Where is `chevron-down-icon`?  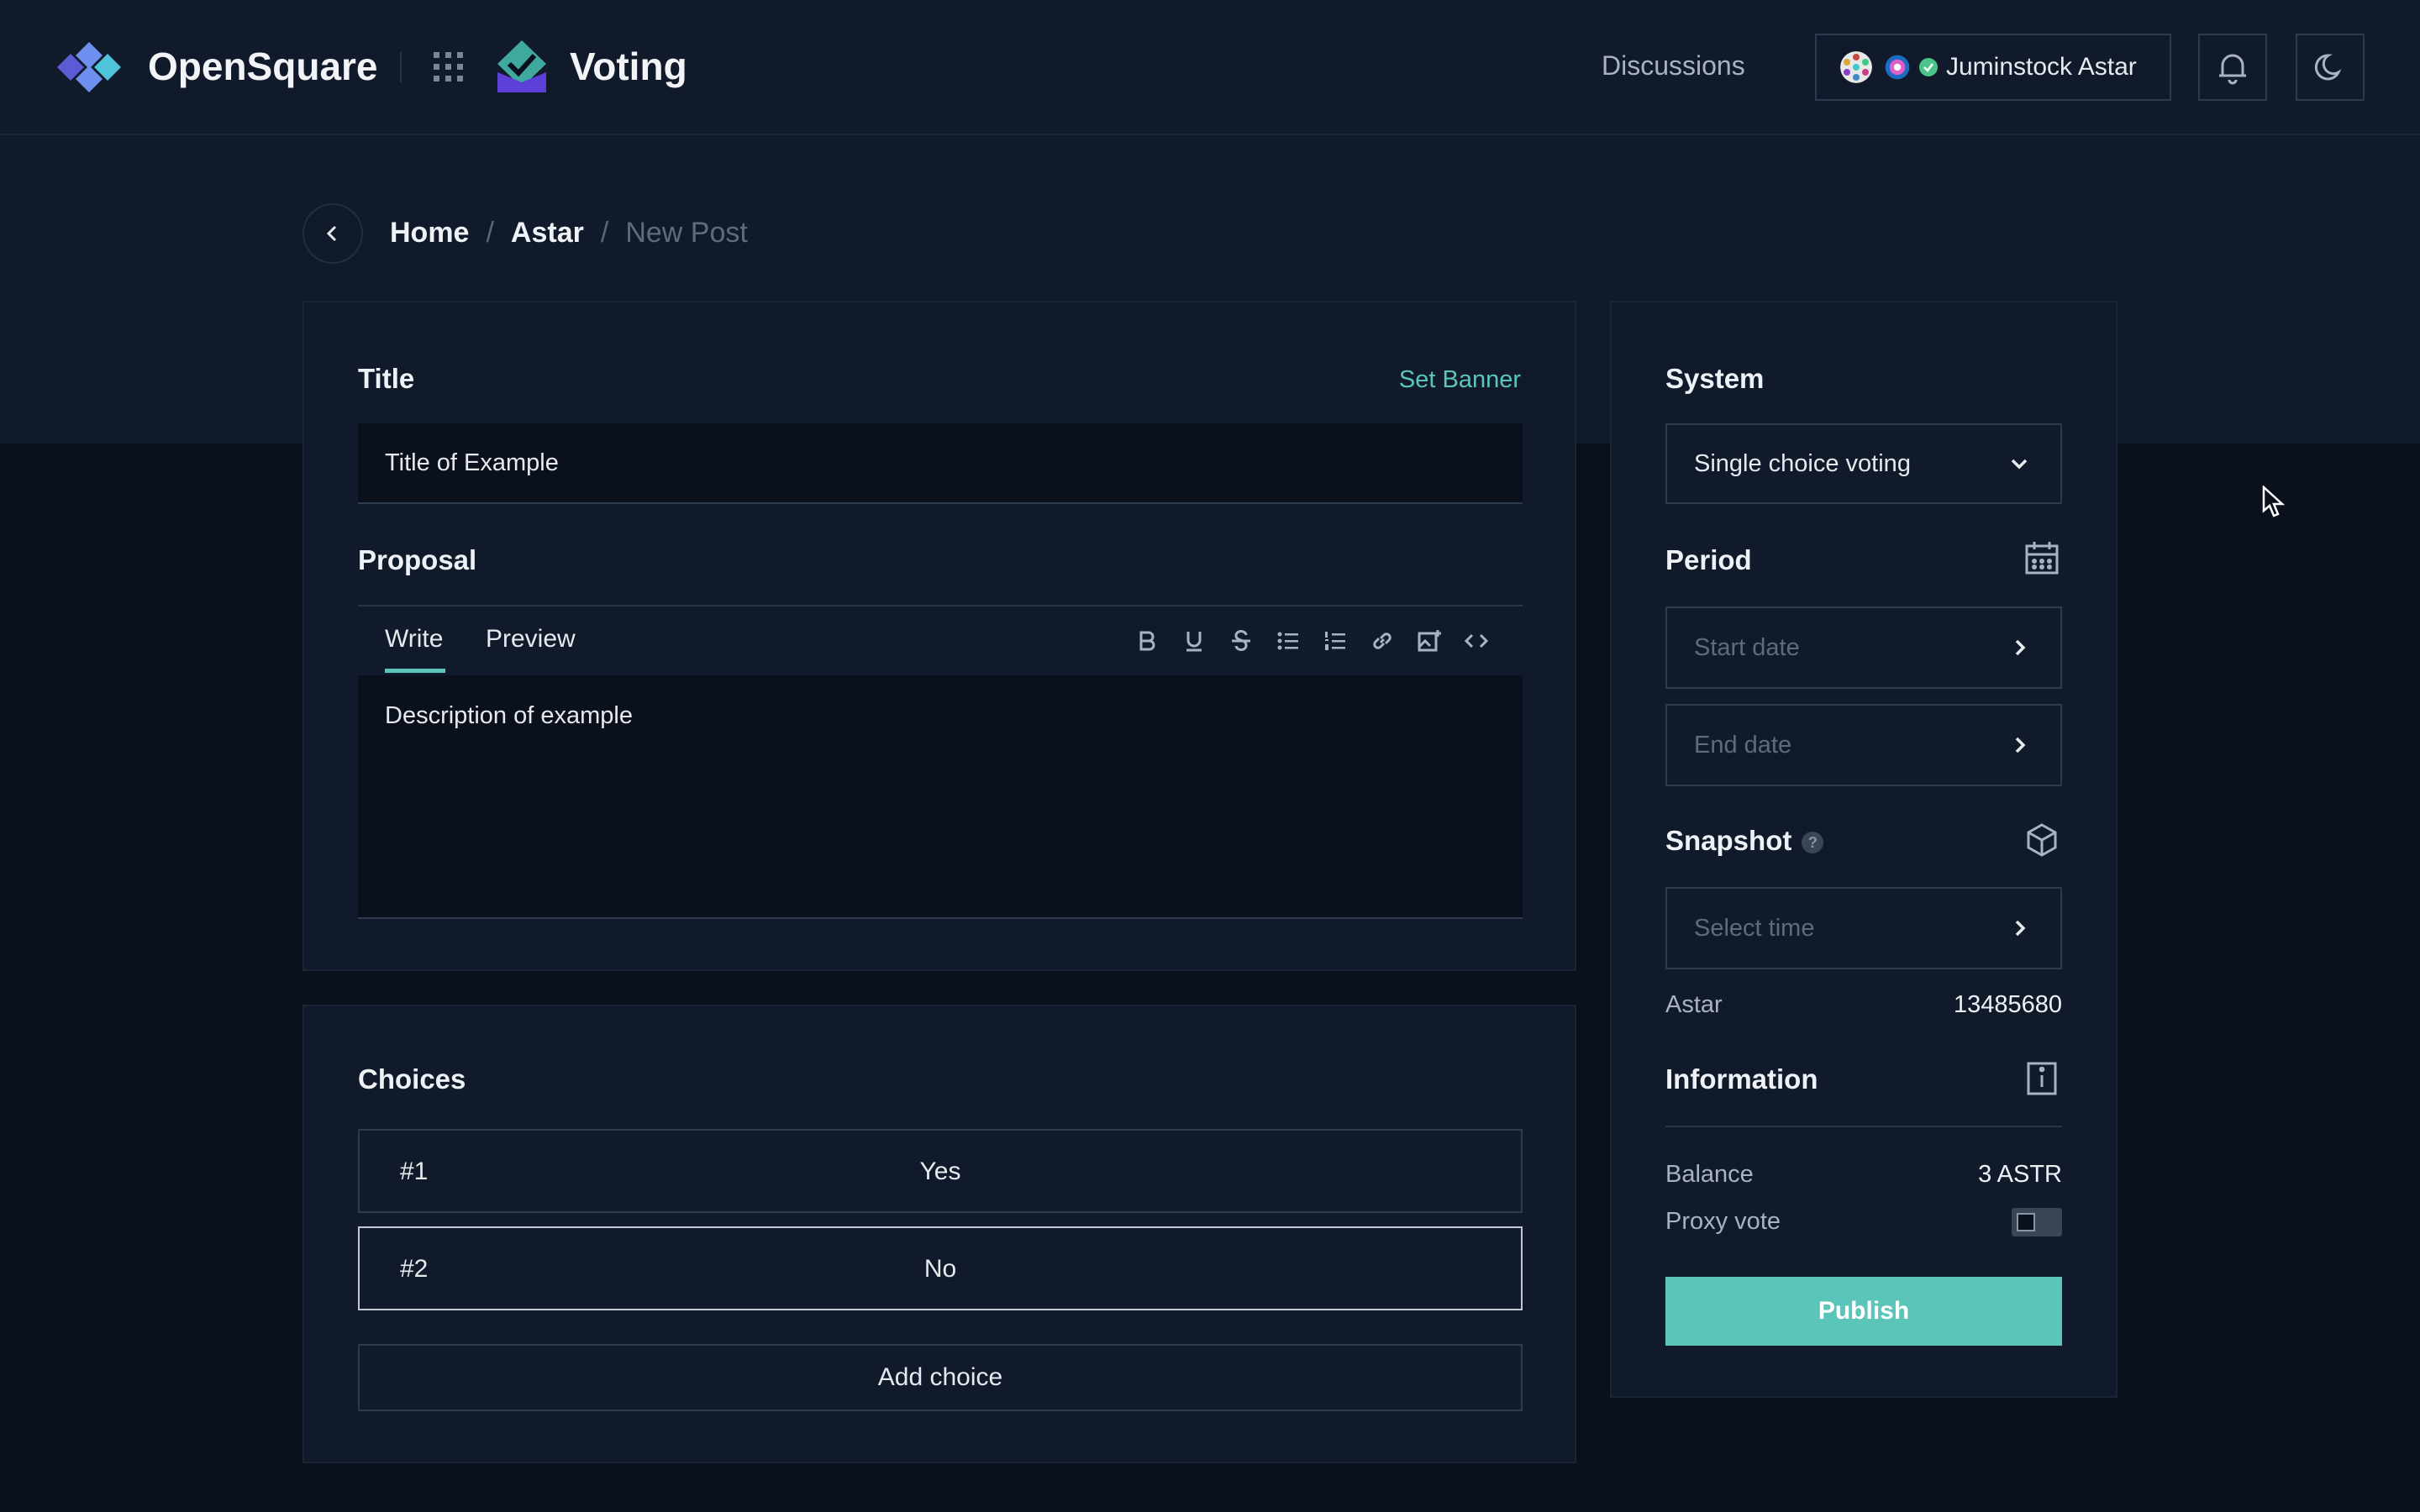 chevron-down-icon is located at coordinates (2020, 464).